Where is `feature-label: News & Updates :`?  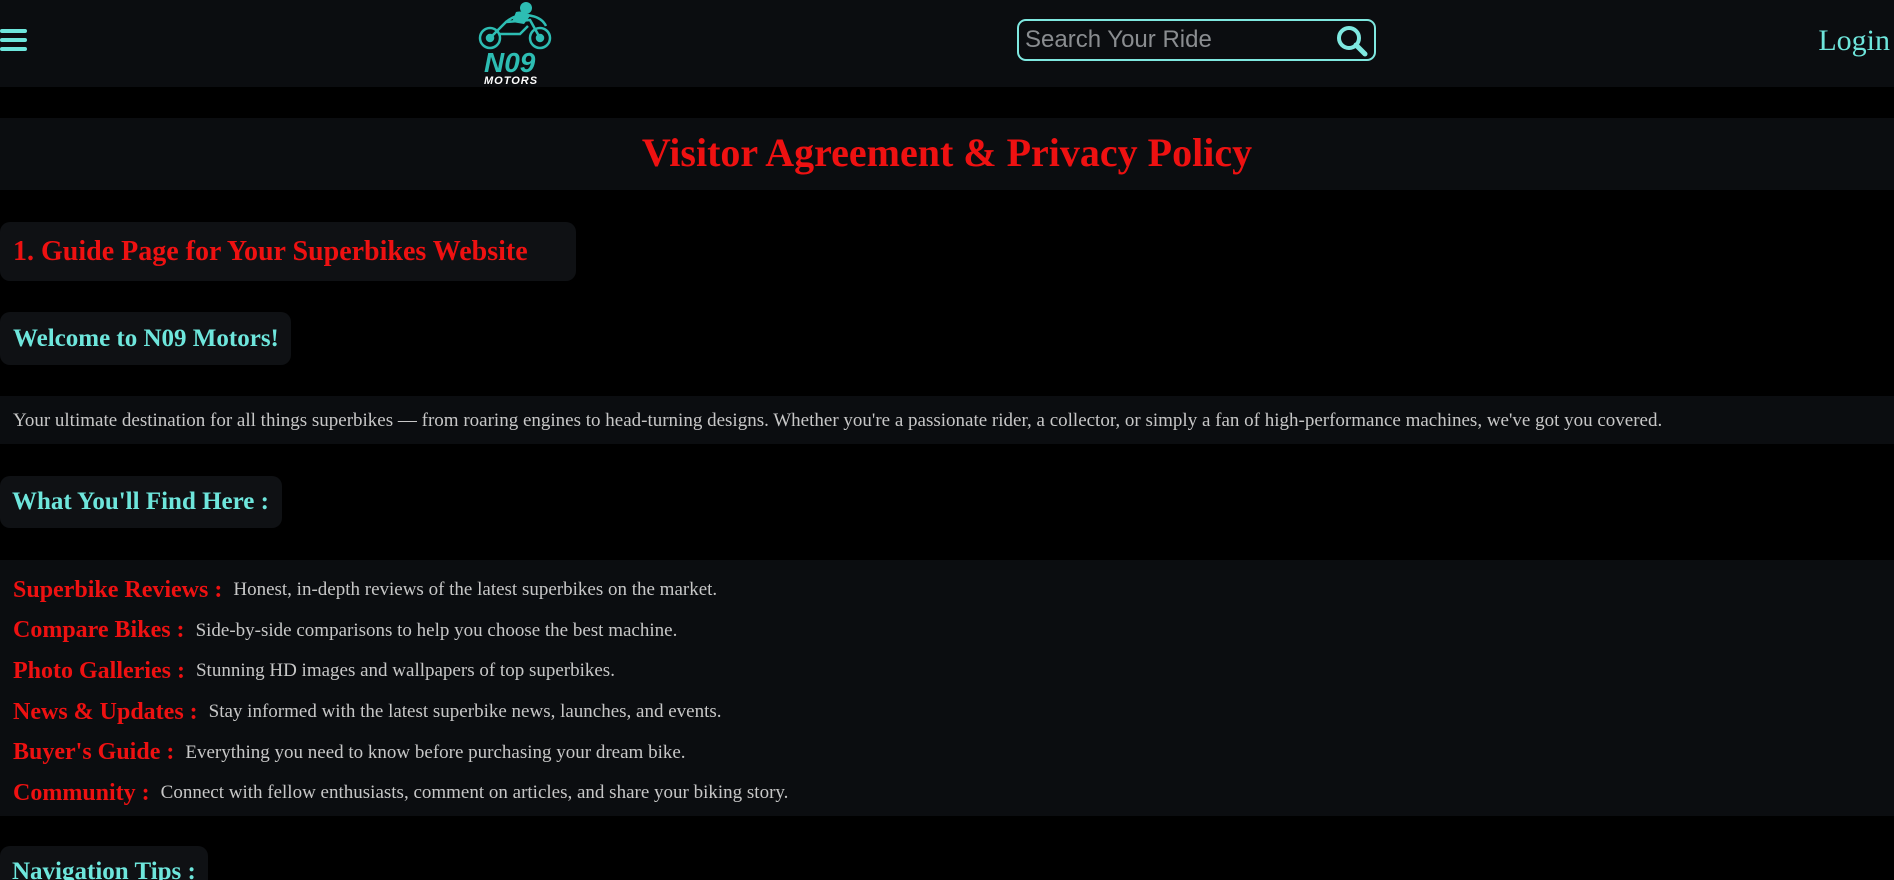
feature-label: News & Updates : is located at coordinates (105, 711).